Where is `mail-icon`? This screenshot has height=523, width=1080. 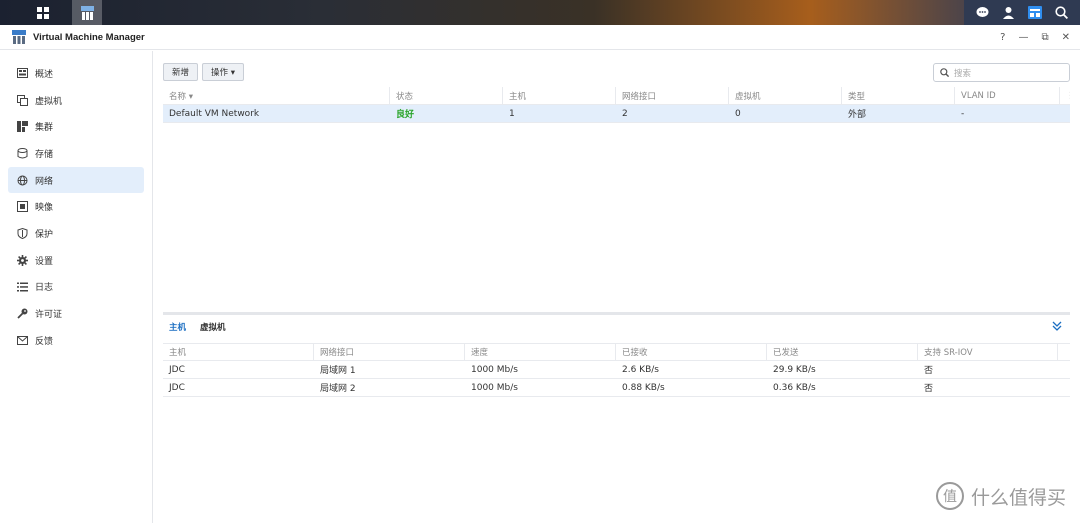 mail-icon is located at coordinates (22, 340).